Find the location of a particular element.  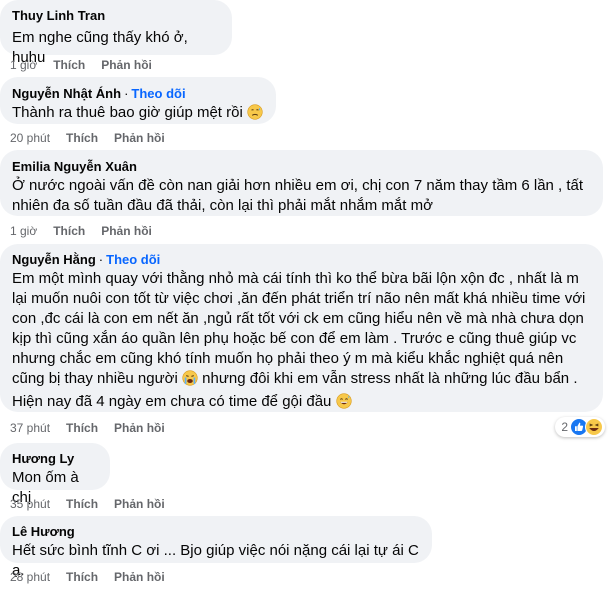

comment-actions: 20 phút Thích Phản hồi is located at coordinates (95, 138).